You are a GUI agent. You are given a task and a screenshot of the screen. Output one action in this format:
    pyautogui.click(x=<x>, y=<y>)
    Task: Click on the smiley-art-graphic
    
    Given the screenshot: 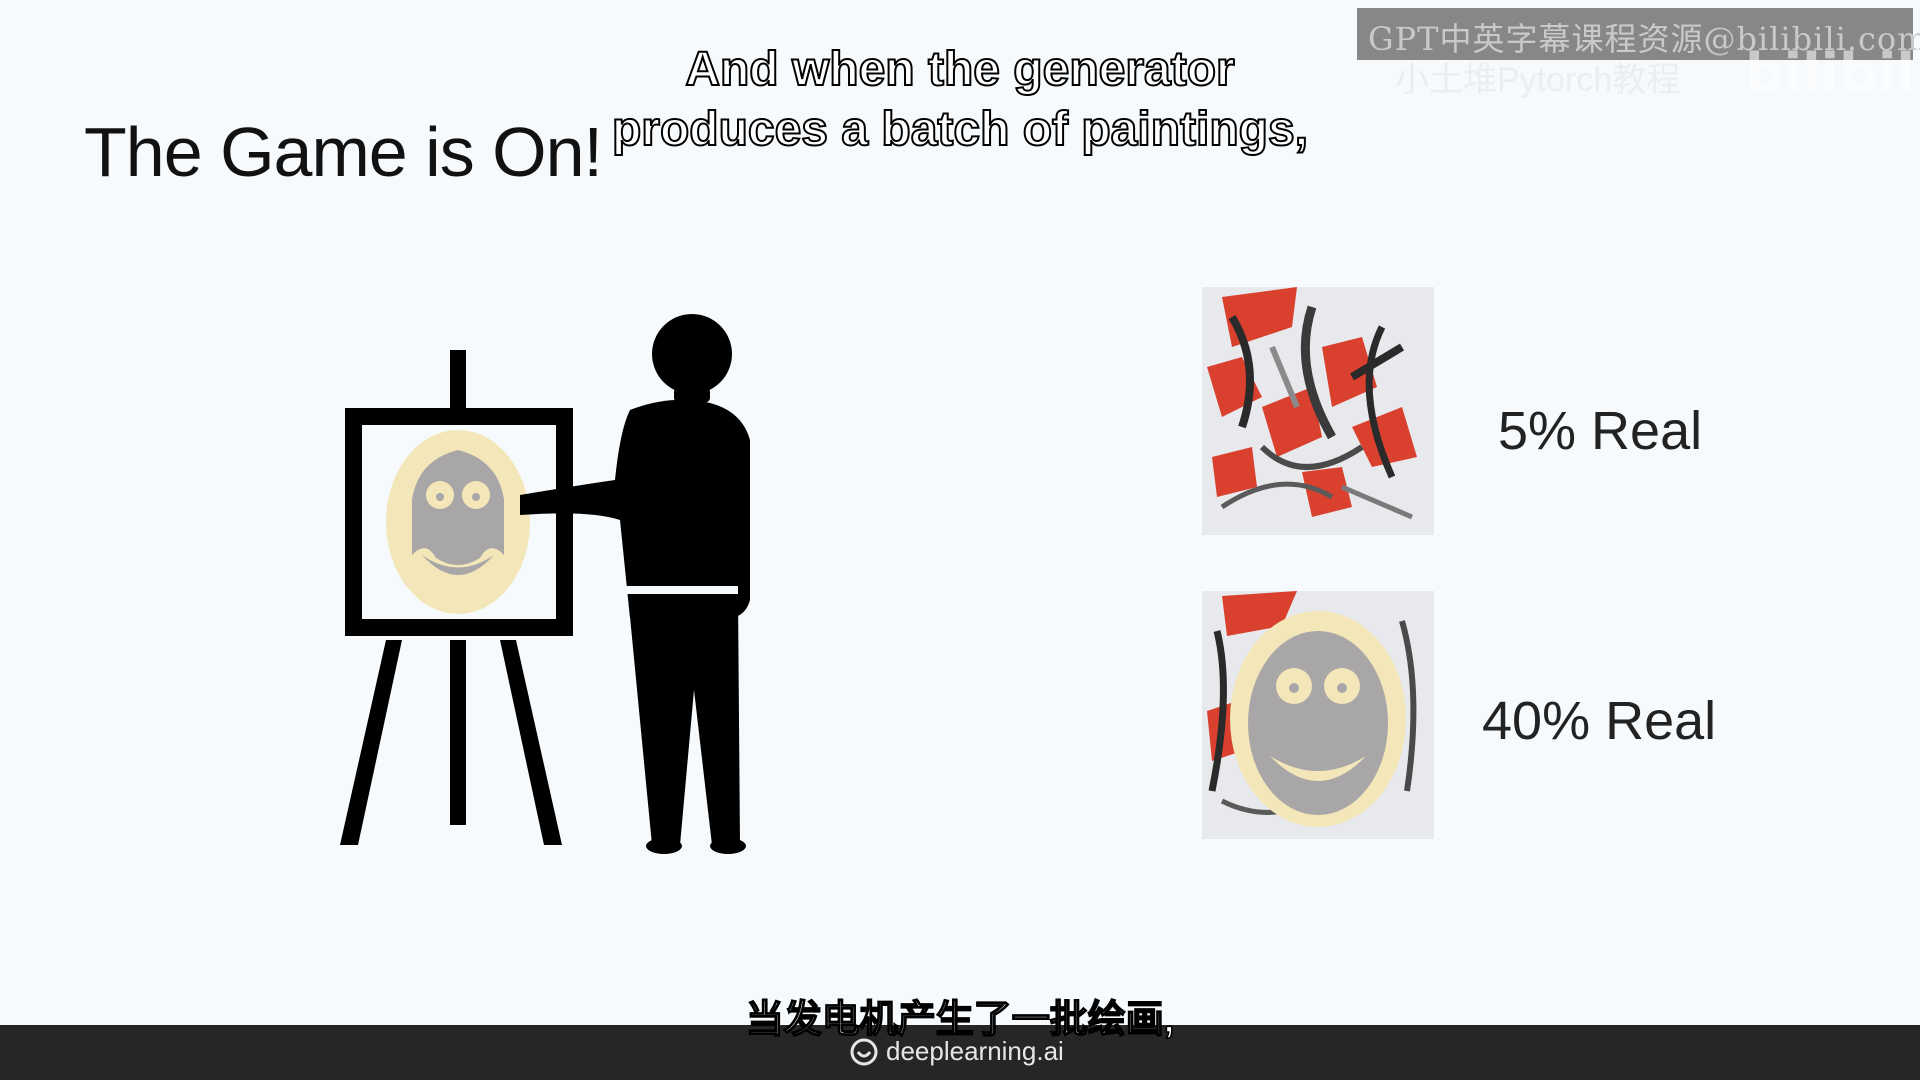 What is the action you would take?
    pyautogui.click(x=1318, y=715)
    